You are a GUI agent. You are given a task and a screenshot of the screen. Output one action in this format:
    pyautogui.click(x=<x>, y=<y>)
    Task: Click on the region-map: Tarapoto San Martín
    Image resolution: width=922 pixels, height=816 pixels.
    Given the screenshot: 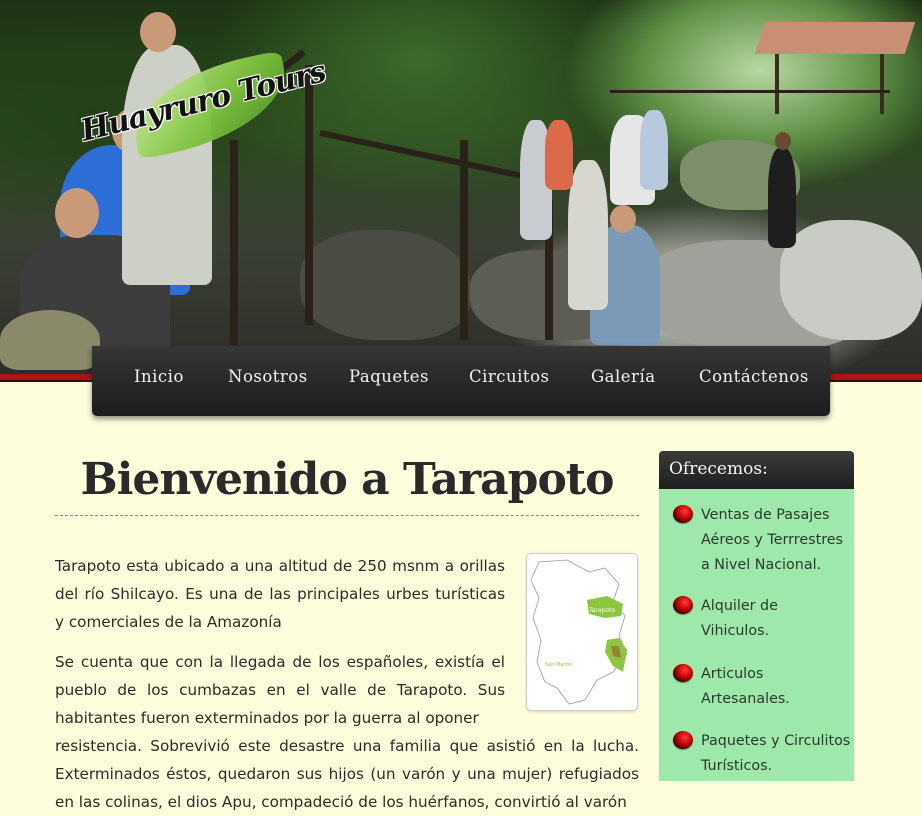 What is the action you would take?
    pyautogui.click(x=582, y=632)
    